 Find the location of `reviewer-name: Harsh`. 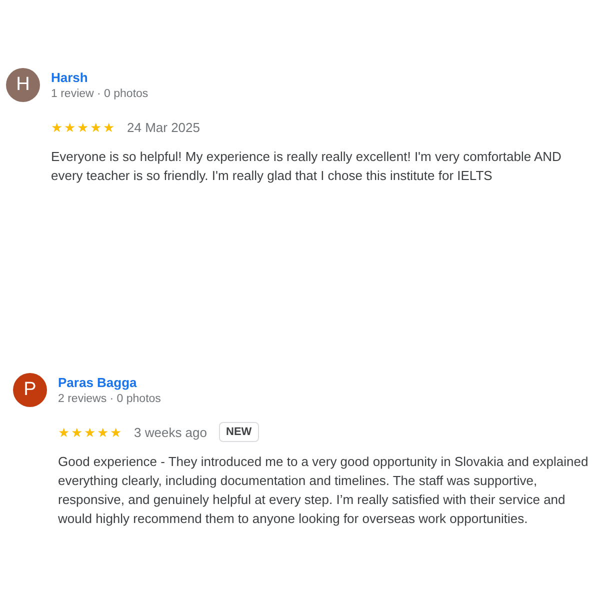

reviewer-name: Harsh is located at coordinates (320, 77).